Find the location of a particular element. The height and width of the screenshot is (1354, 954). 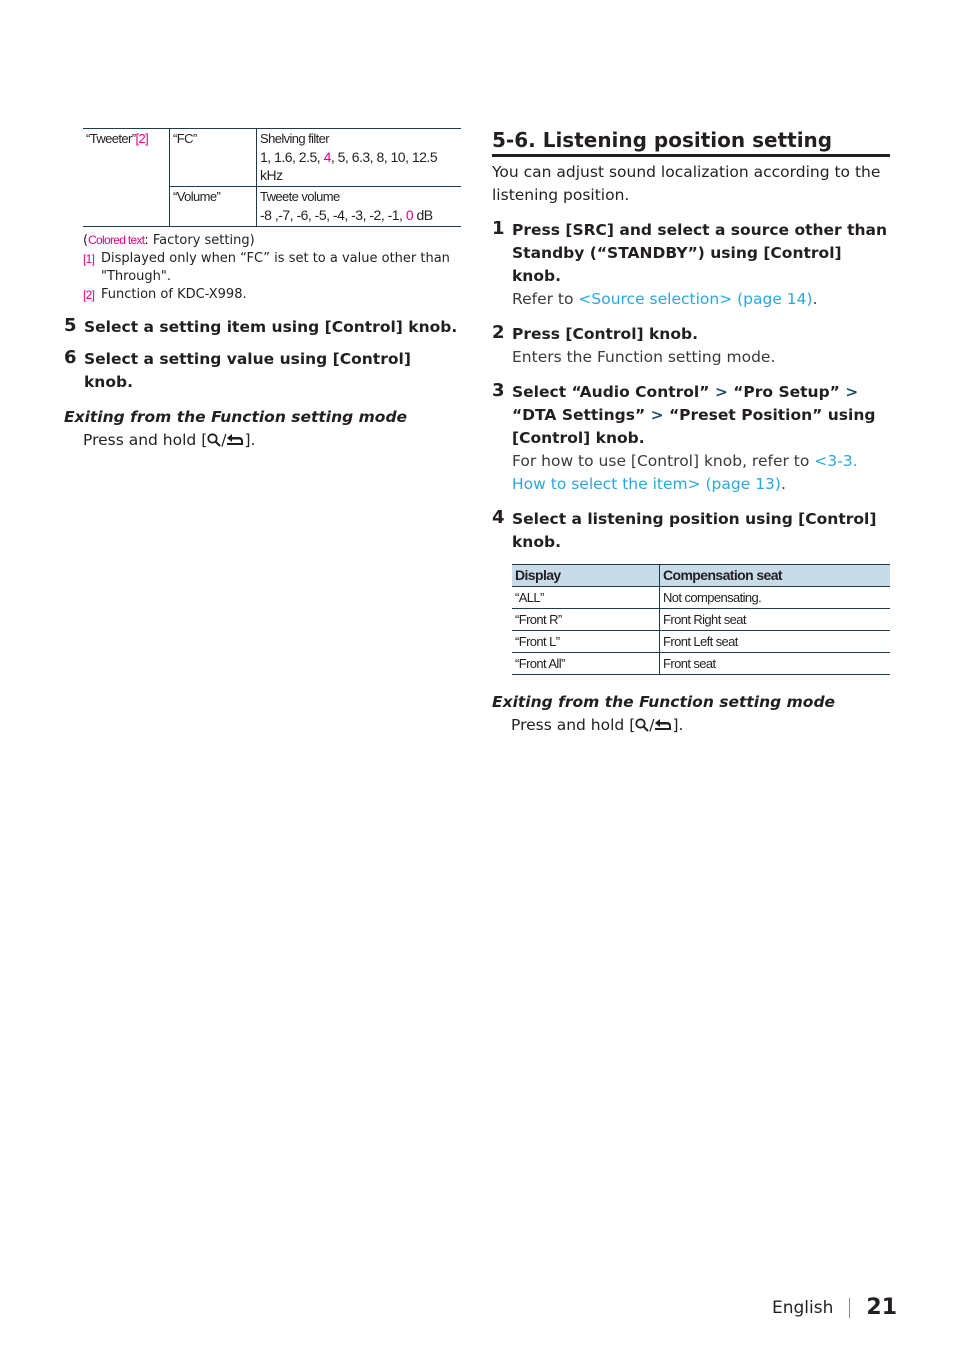

param-cell: “Tweeter”[2] is located at coordinates (126, 177).